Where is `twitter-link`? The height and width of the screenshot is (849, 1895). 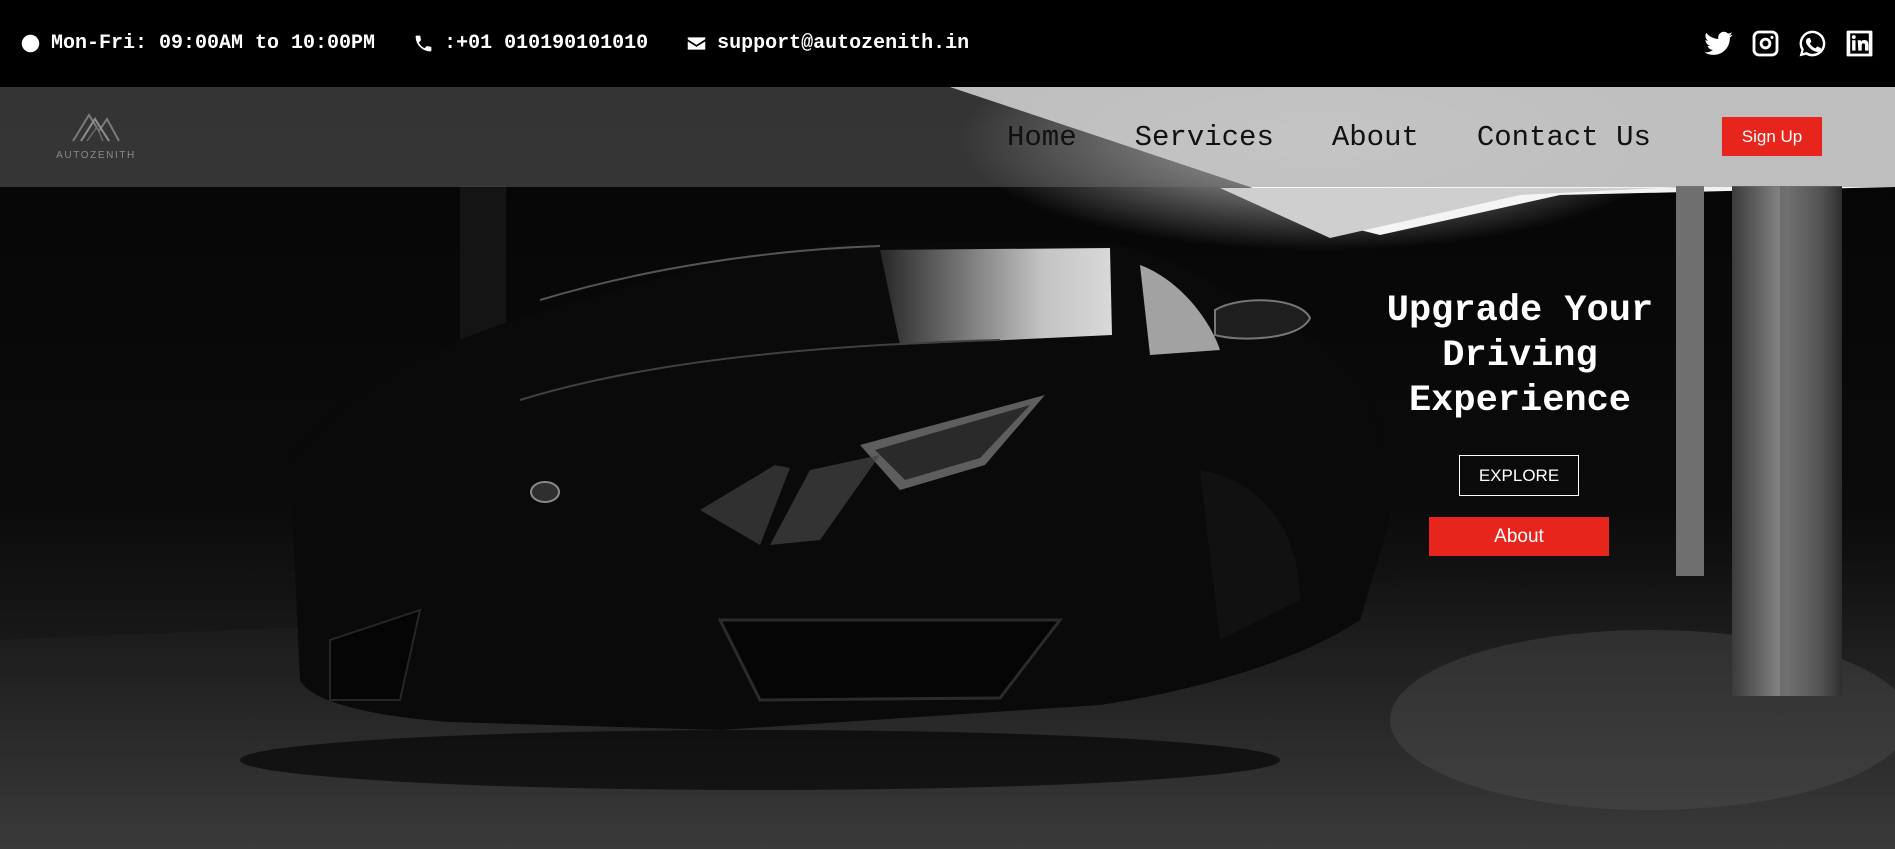
twitter-link is located at coordinates (1718, 43).